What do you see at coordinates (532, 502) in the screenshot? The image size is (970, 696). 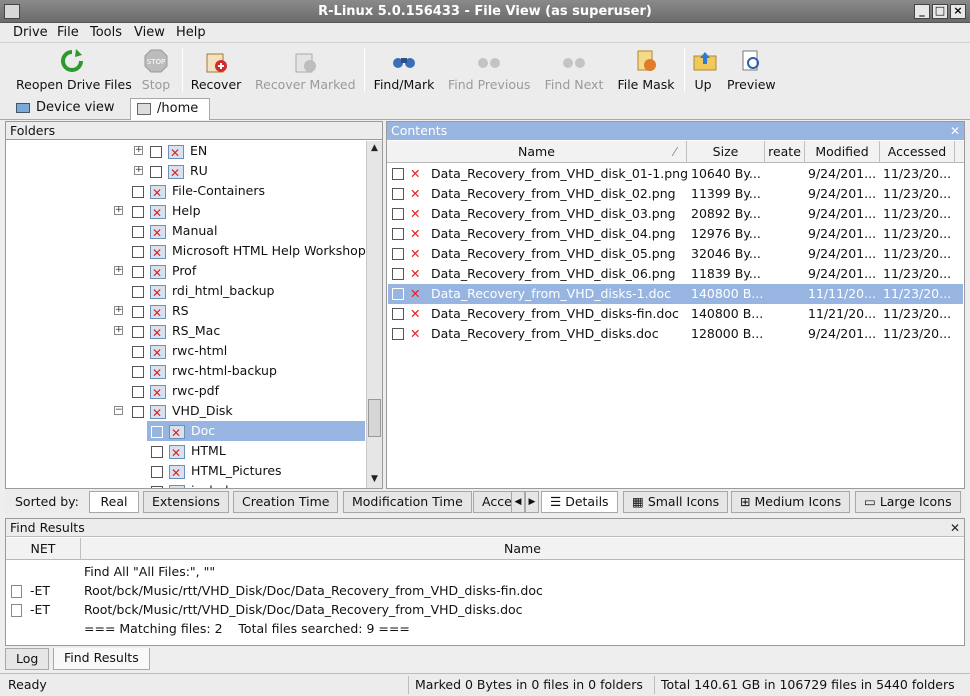 I see `tabs-scroll-right-icon: ▶` at bounding box center [532, 502].